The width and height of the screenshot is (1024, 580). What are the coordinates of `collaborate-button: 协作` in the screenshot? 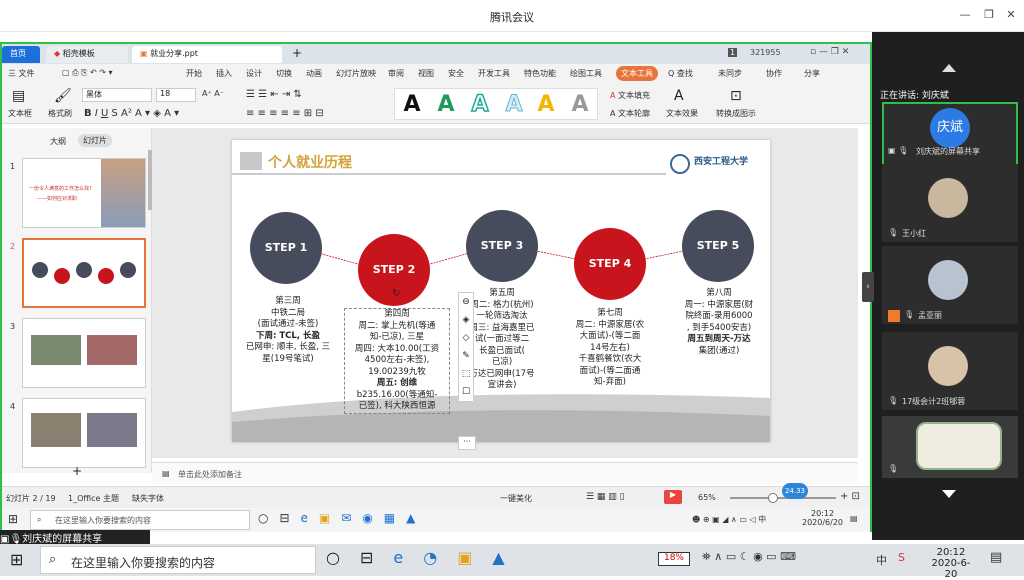 It's located at (774, 73).